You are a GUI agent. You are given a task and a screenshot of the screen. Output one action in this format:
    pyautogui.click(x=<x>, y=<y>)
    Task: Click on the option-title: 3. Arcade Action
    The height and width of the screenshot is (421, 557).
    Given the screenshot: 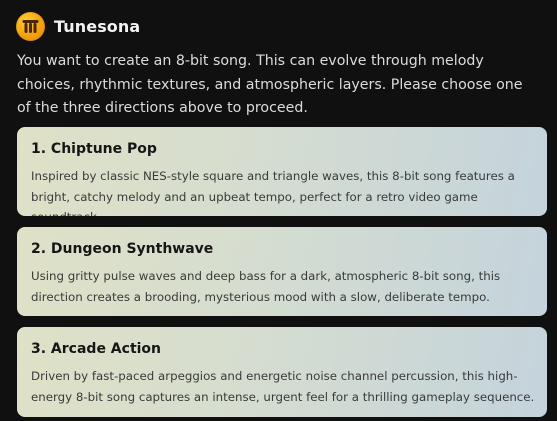 What is the action you would take?
    pyautogui.click(x=96, y=349)
    